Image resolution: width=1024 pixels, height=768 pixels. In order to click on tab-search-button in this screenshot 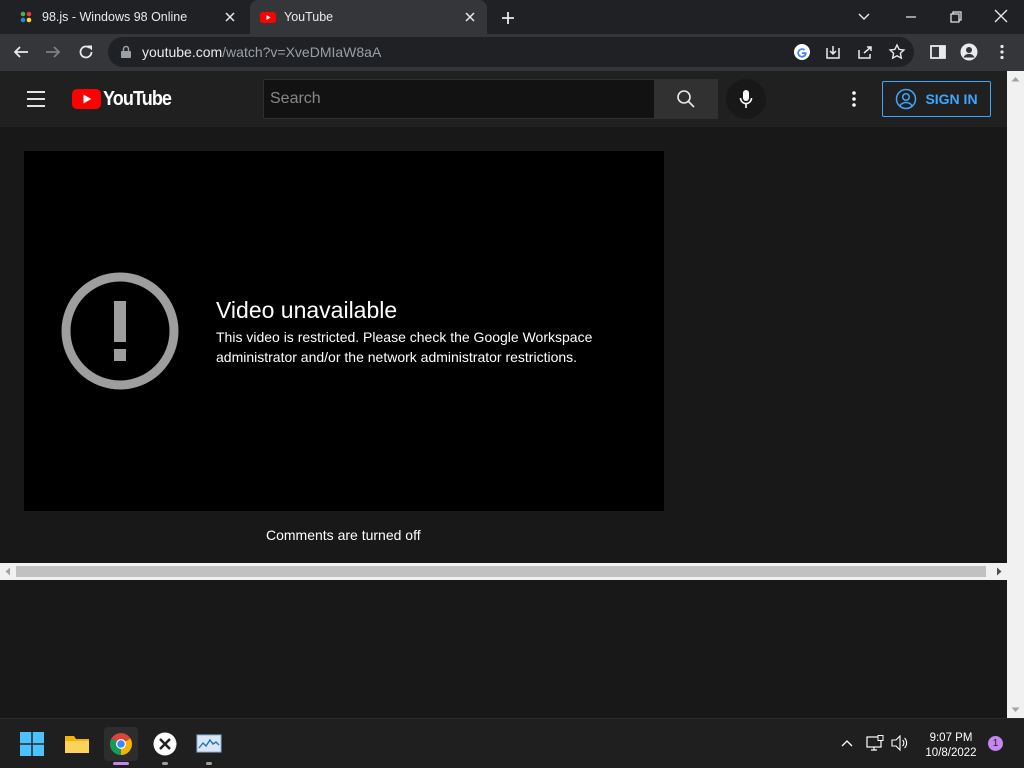, I will do `click(864, 17)`.